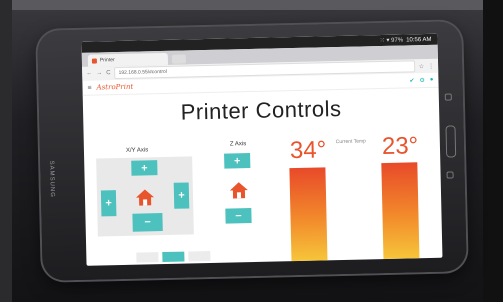 This screenshot has height=302, width=503. What do you see at coordinates (251, 5) in the screenshot?
I see `monitor-edge-top` at bounding box center [251, 5].